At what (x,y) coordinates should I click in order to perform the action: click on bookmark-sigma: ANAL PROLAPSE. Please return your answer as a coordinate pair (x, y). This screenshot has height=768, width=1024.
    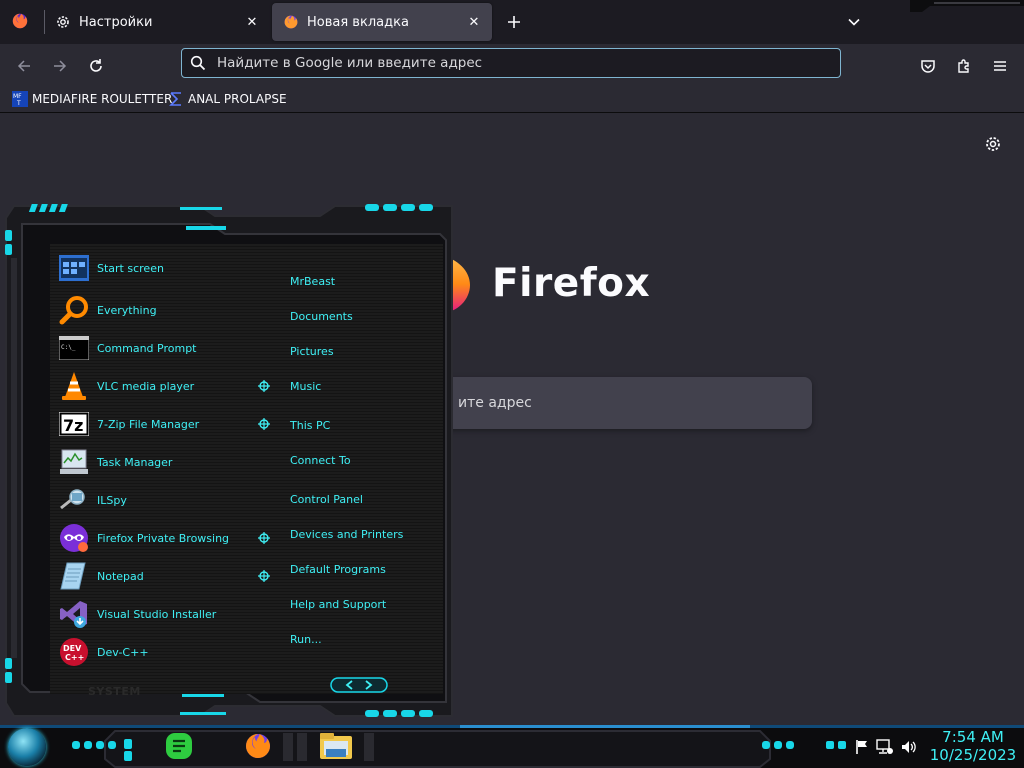
    Looking at the image, I should click on (227, 99).